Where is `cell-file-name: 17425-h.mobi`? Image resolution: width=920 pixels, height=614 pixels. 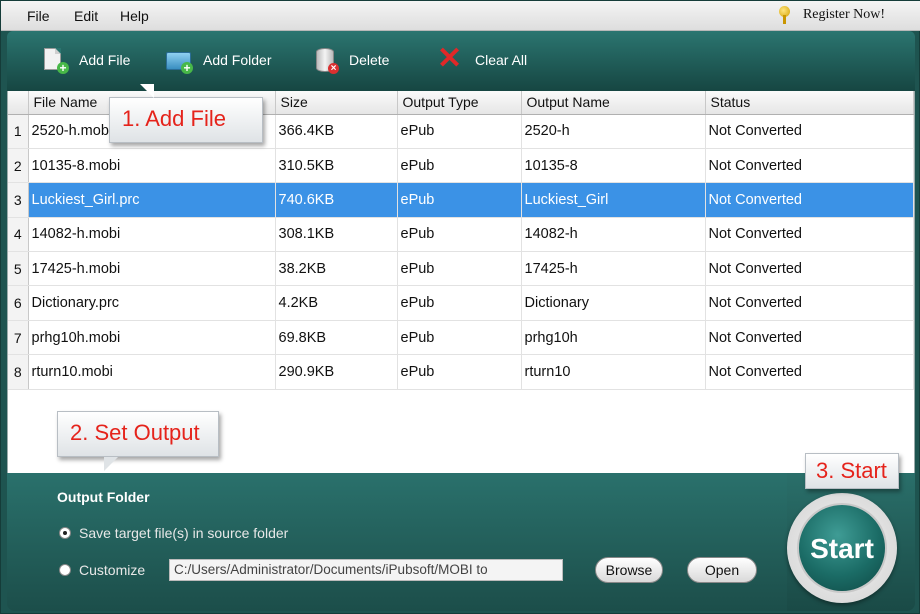
cell-file-name: 17425-h.mobi is located at coordinates (152, 269).